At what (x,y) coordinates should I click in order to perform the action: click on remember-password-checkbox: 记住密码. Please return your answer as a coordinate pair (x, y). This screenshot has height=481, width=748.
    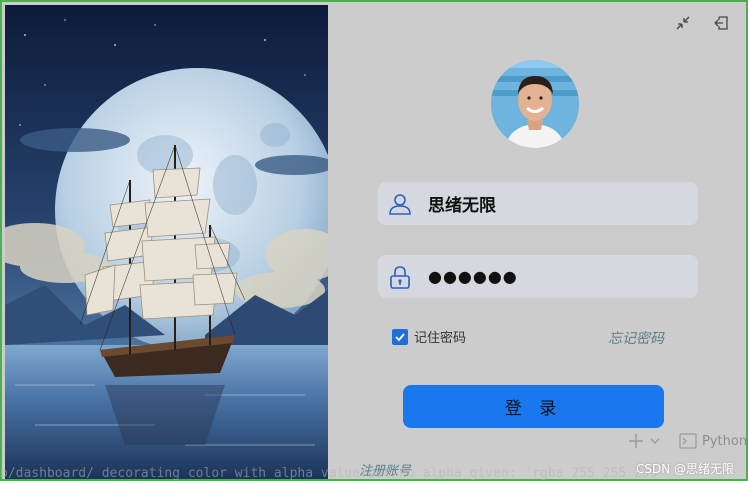
    Looking at the image, I should click on (429, 336).